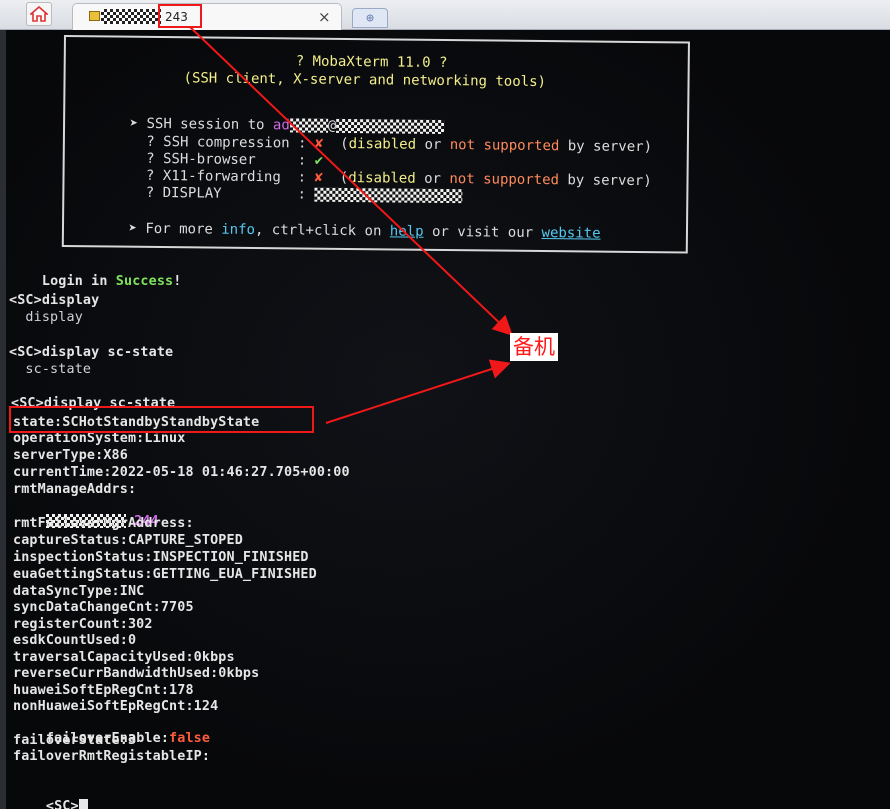 This screenshot has width=890, height=809. Describe the element at coordinates (177, 281) in the screenshot. I see `login-suffix: !` at that location.